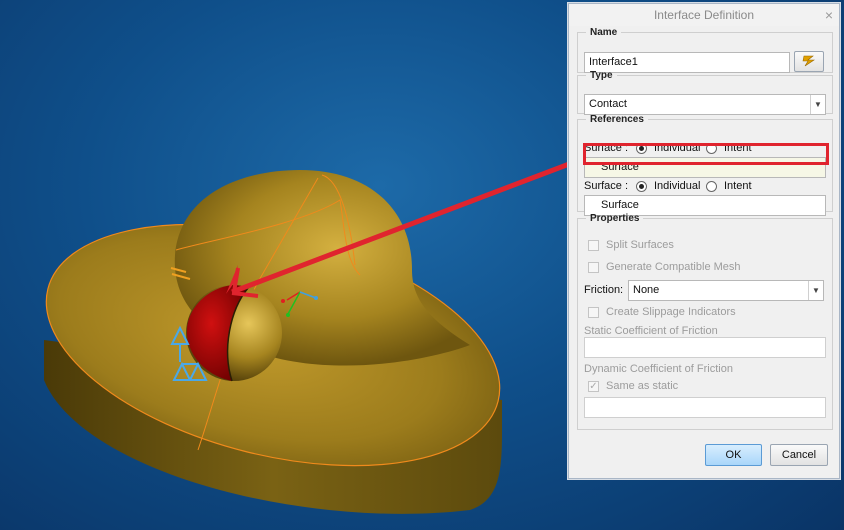  Describe the element at coordinates (705, 104) in the screenshot. I see `type-select: Contact ▼` at that location.